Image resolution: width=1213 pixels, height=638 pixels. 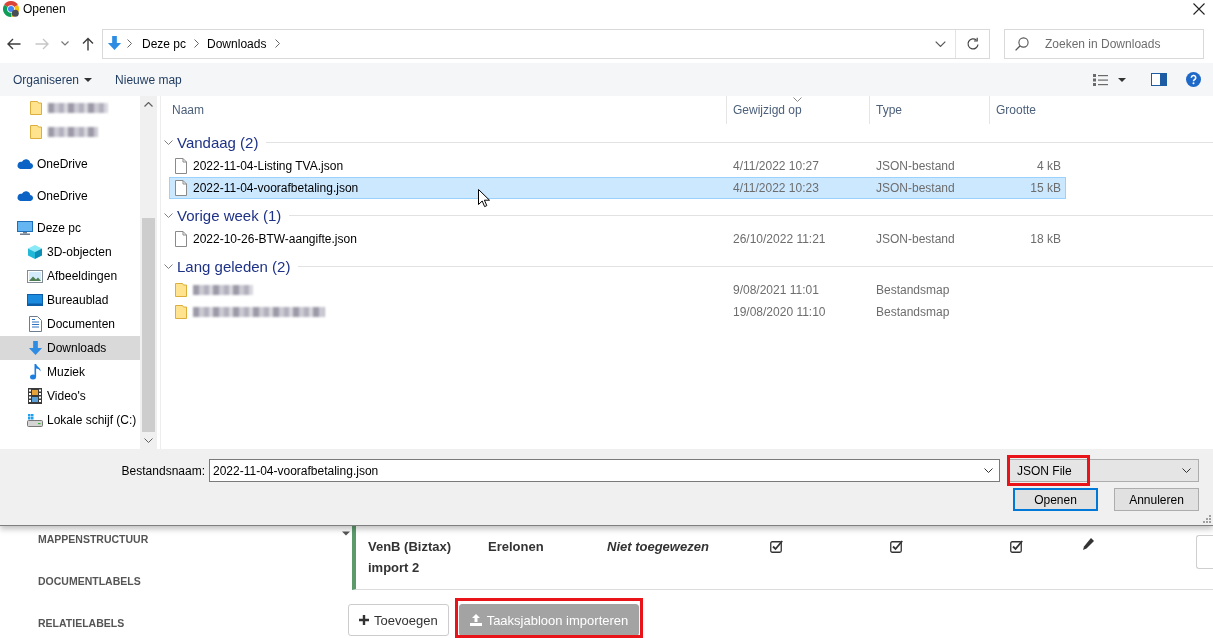 I want to click on page-button: Toevoegen, so click(x=398, y=620).